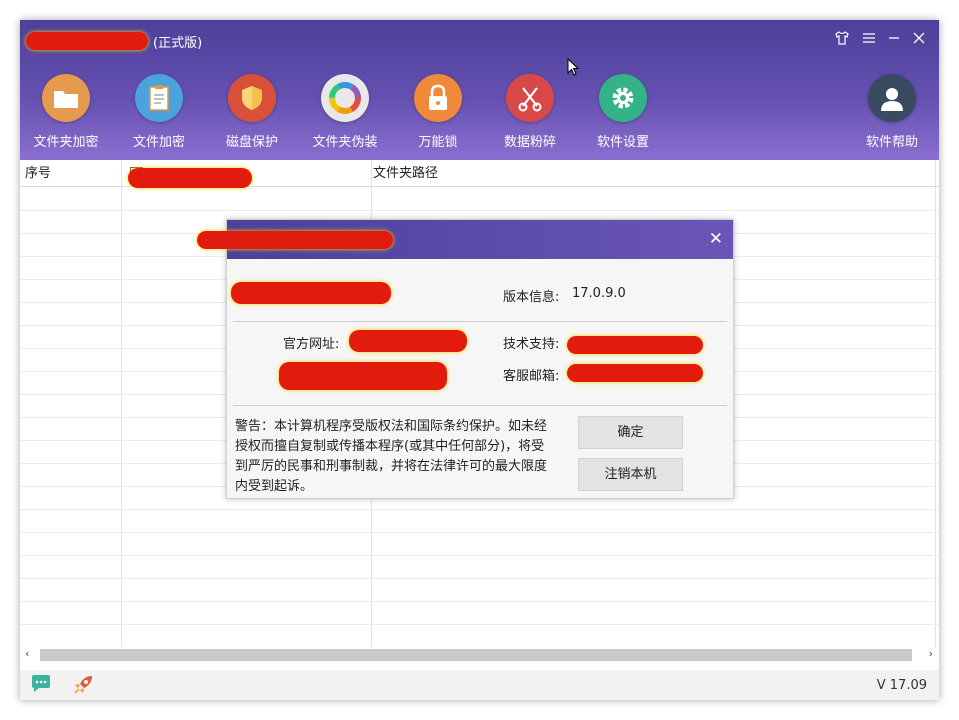 The image size is (959, 720). I want to click on version-info-label: 版本信息:, so click(531, 297).